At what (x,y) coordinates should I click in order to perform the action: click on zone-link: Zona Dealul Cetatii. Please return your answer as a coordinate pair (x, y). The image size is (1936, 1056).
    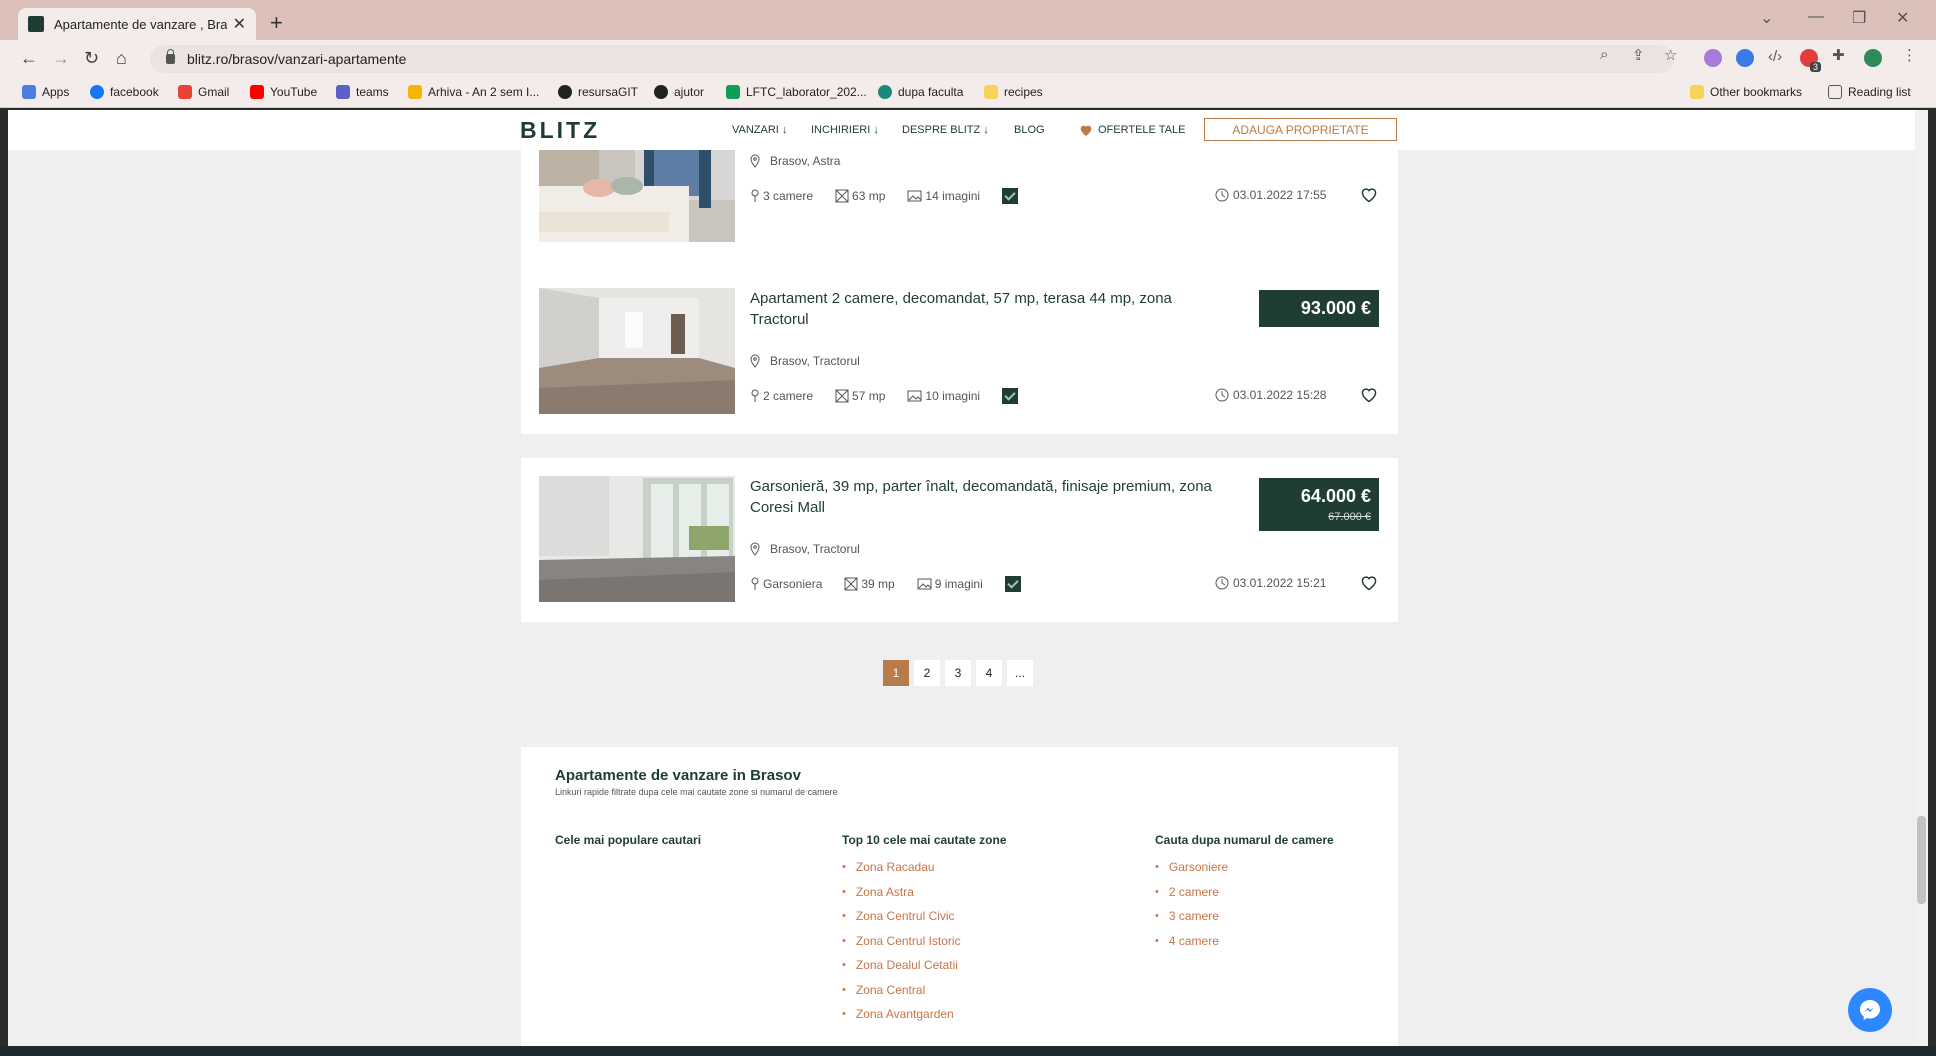
    Looking at the image, I should click on (901, 965).